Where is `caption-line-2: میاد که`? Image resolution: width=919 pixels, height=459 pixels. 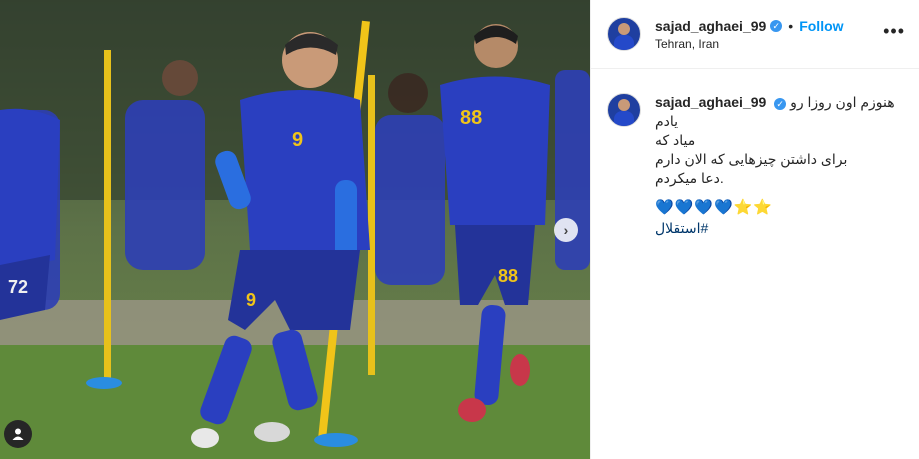 caption-line-2: میاد که is located at coordinates (675, 140).